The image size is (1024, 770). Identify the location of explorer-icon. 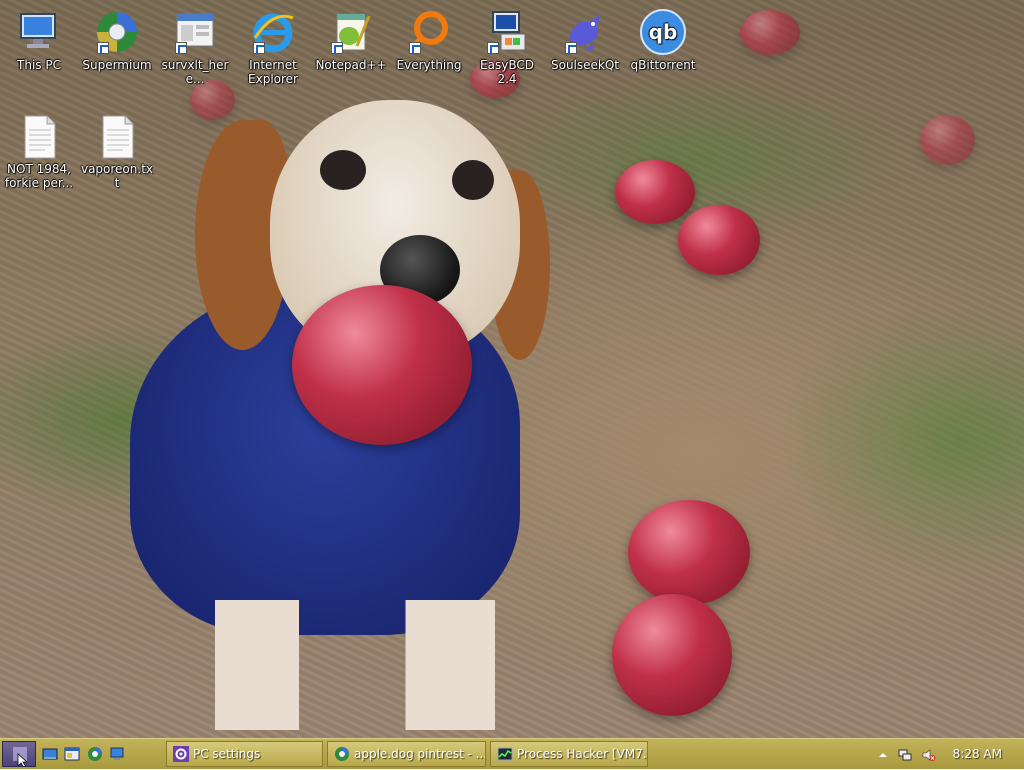
(72, 754).